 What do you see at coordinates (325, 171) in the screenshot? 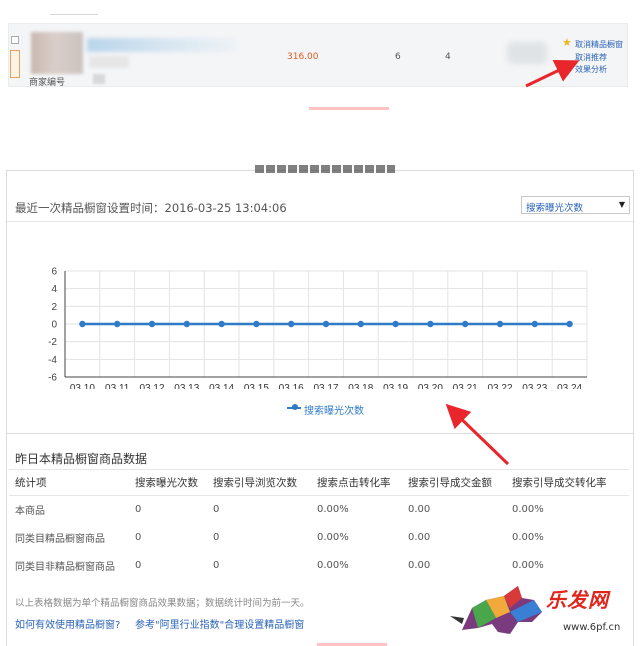
I see `panel-title-cropped` at bounding box center [325, 171].